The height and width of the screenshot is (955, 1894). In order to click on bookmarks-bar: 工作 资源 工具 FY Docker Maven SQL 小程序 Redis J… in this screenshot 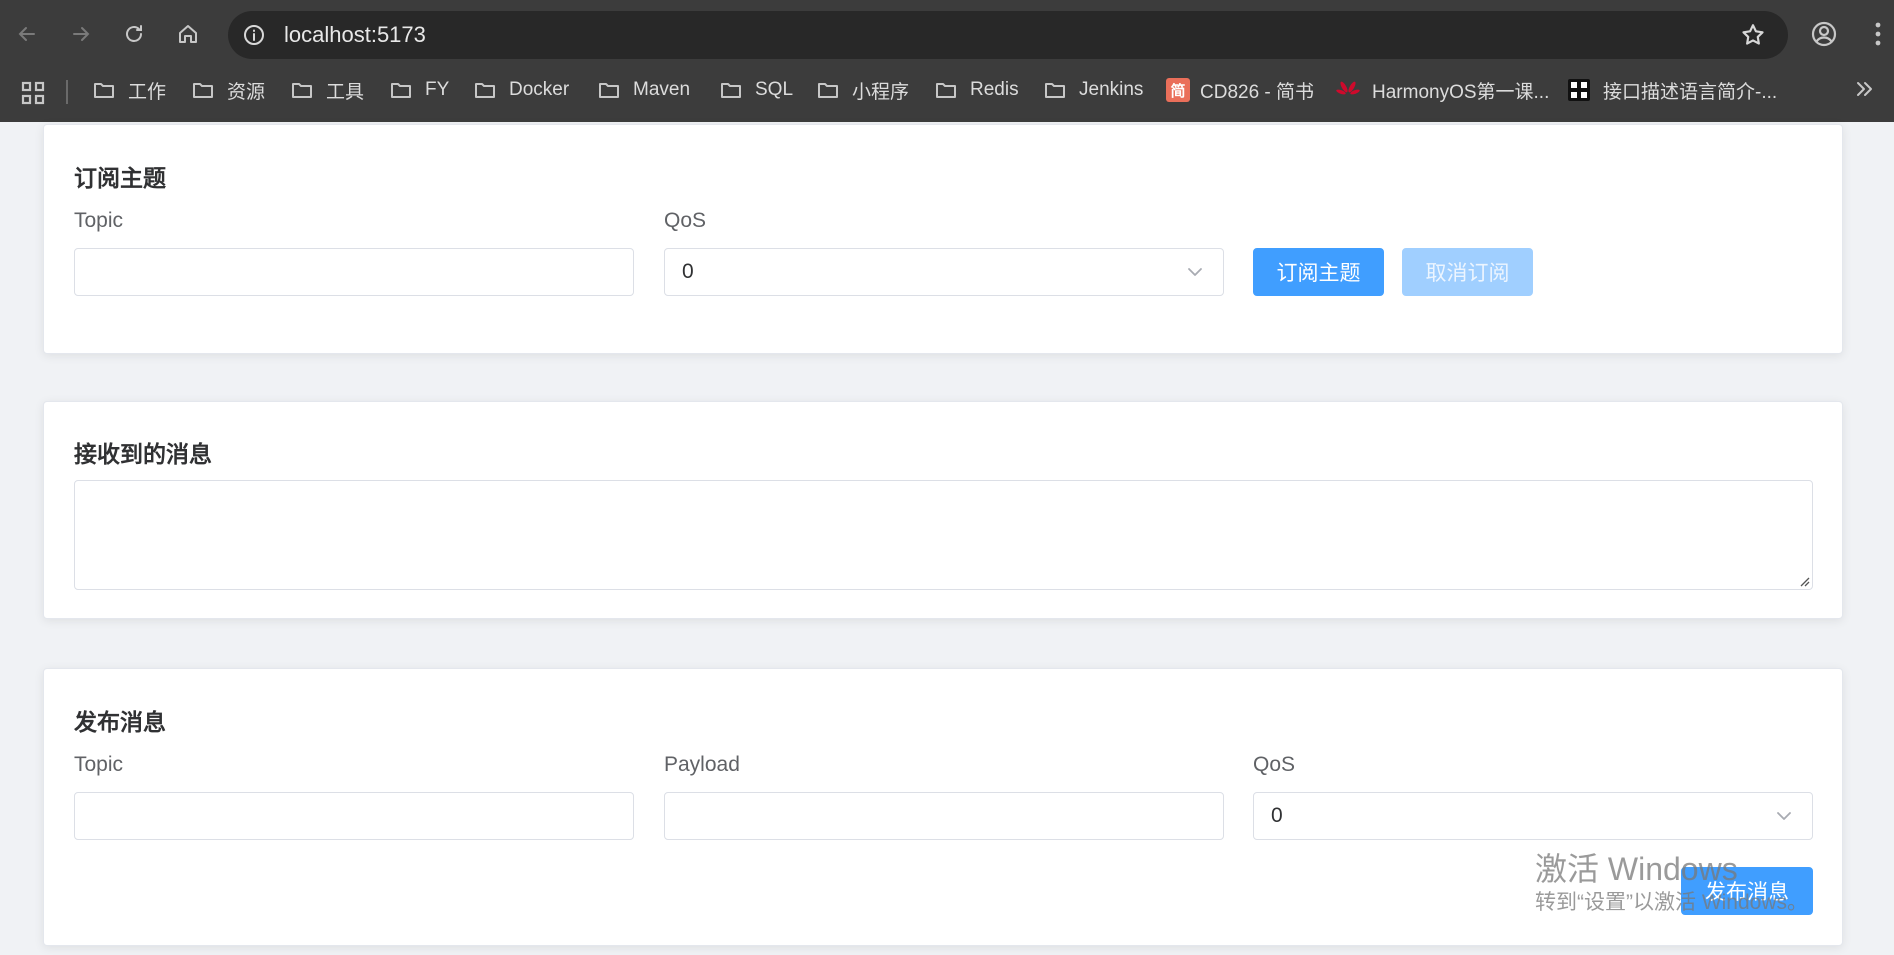, I will do `click(947, 95)`.